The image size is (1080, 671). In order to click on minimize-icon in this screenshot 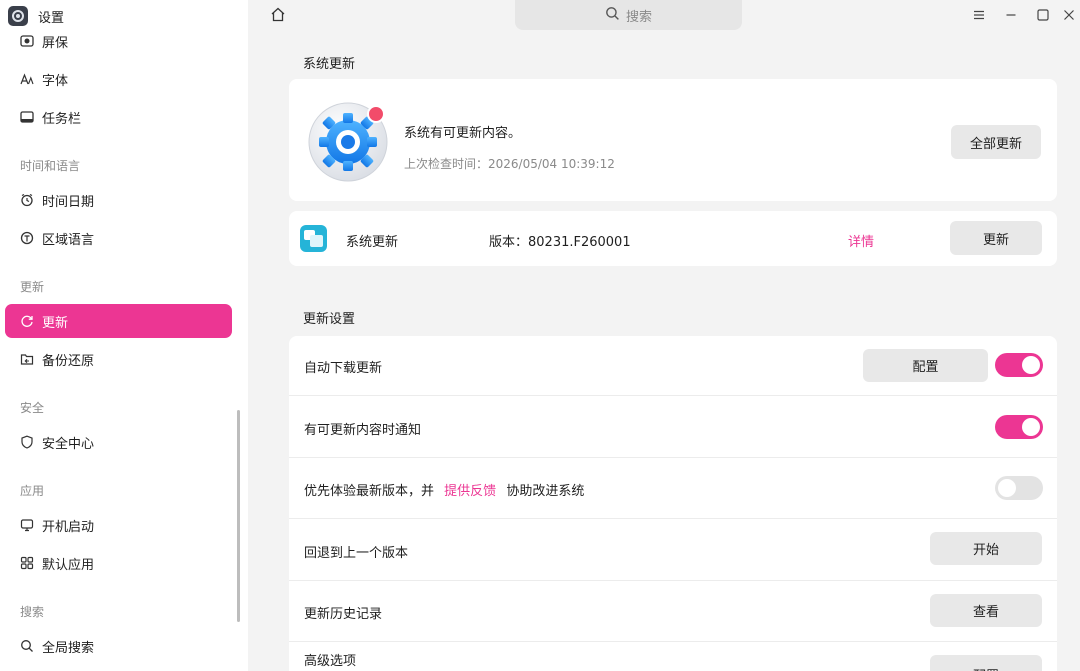, I will do `click(1011, 15)`.